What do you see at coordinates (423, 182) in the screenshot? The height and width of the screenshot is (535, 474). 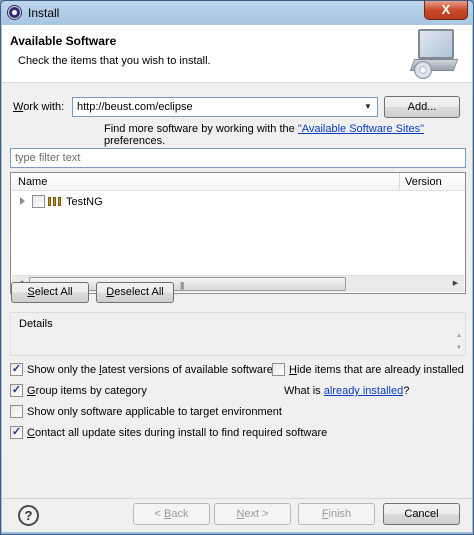 I see `column-version: Version` at bounding box center [423, 182].